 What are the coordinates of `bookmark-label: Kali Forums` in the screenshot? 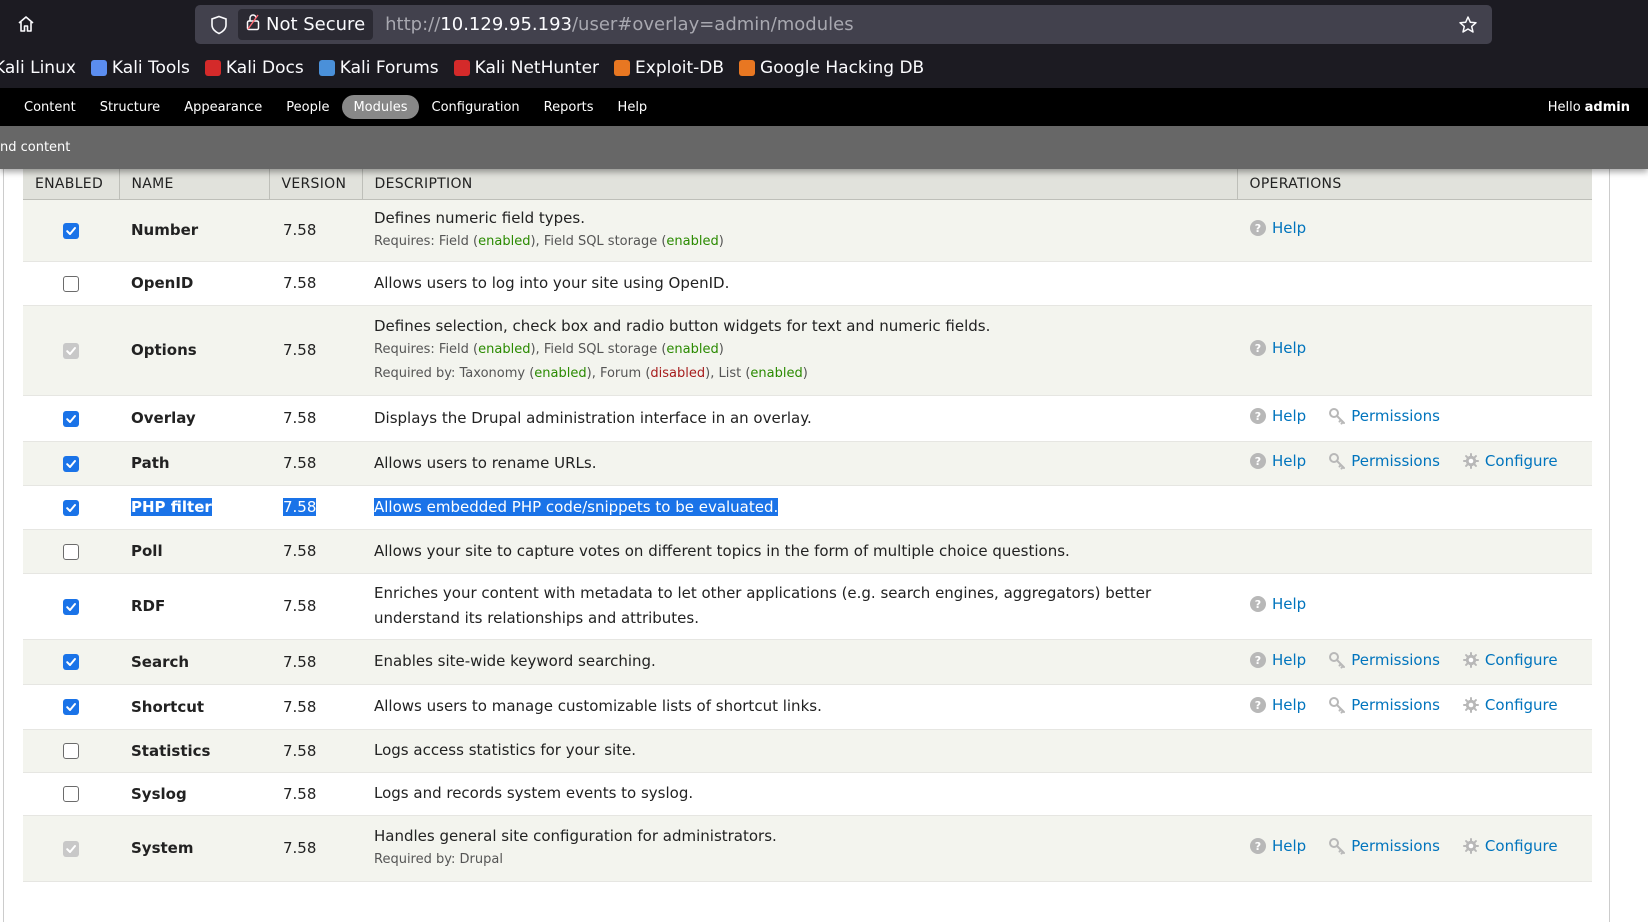 It's located at (389, 68).